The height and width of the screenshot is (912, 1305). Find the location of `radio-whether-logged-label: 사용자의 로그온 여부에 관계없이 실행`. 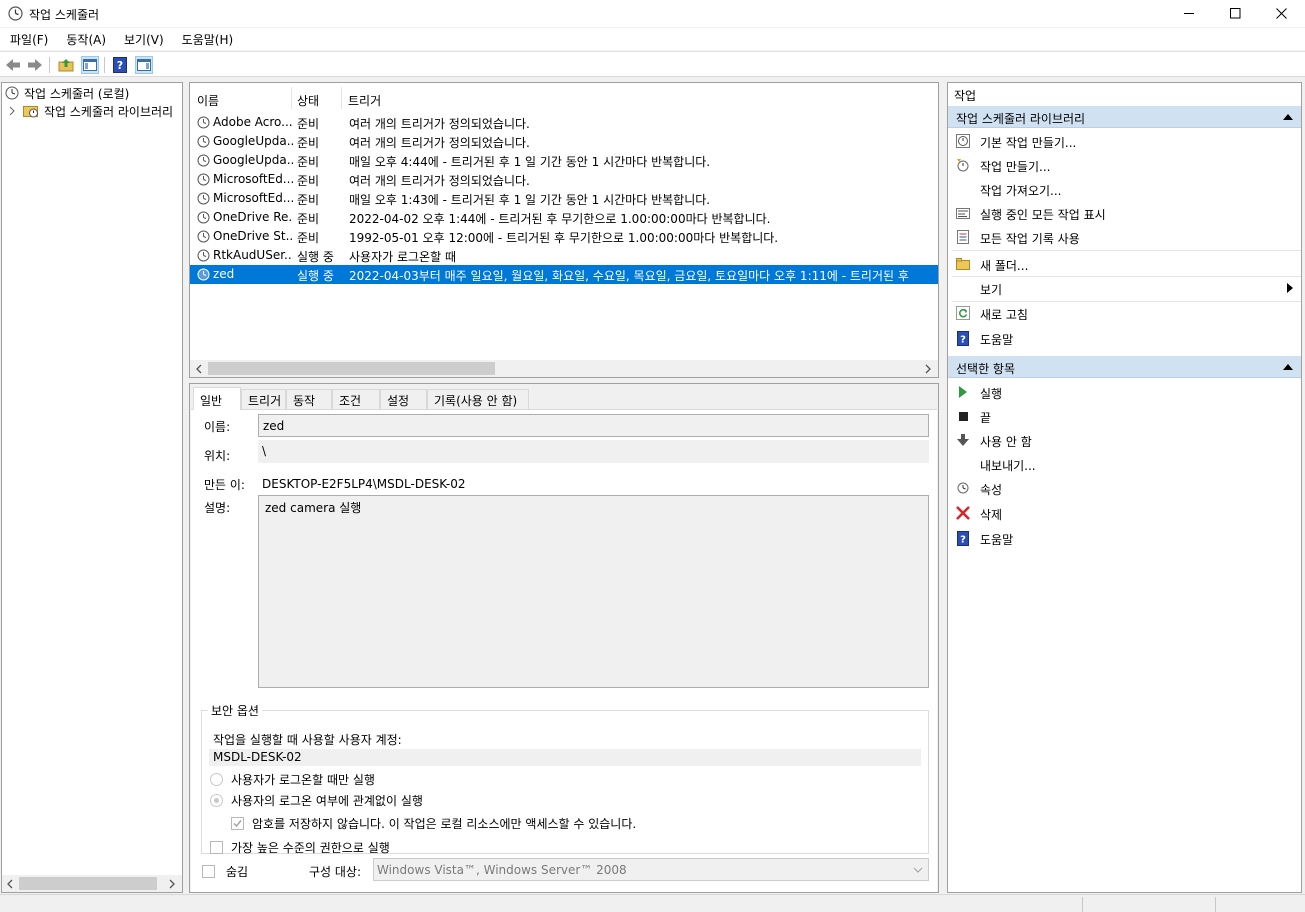

radio-whether-logged-label: 사용자의 로그온 여부에 관계없이 실행 is located at coordinates (327, 800).